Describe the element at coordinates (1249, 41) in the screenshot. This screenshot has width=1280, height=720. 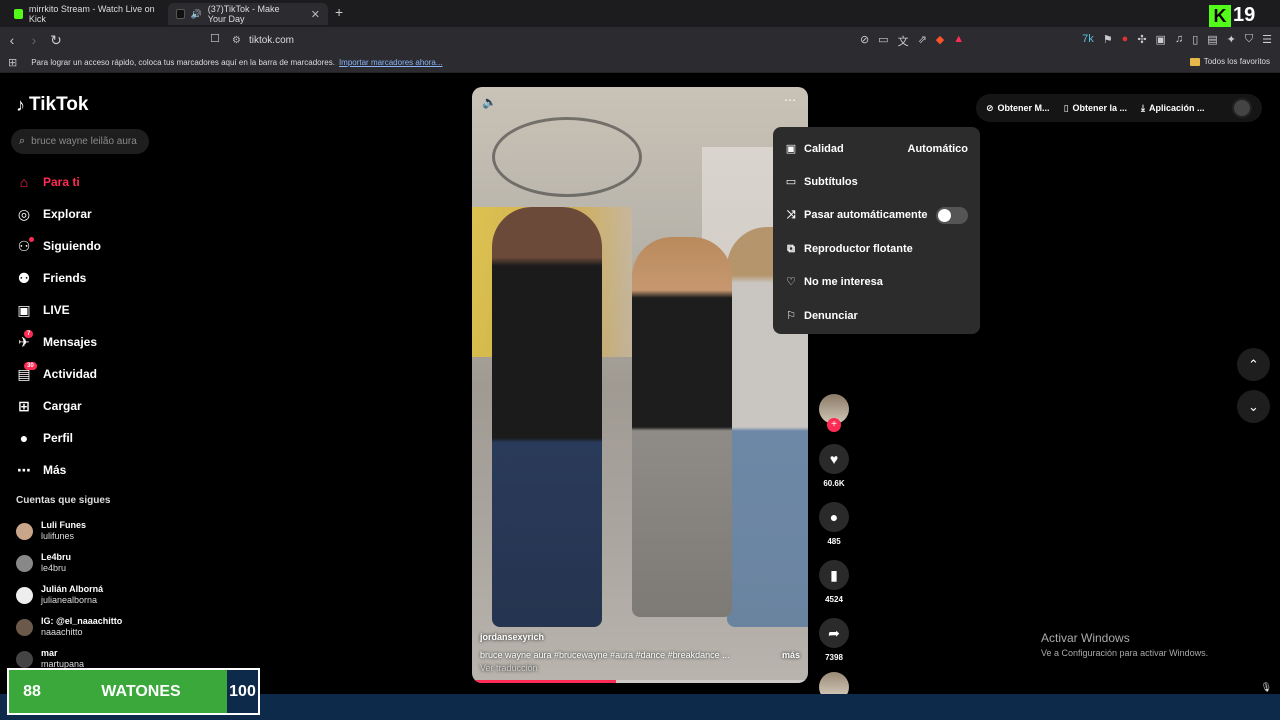
I see `vpn-icon: ⛉` at that location.